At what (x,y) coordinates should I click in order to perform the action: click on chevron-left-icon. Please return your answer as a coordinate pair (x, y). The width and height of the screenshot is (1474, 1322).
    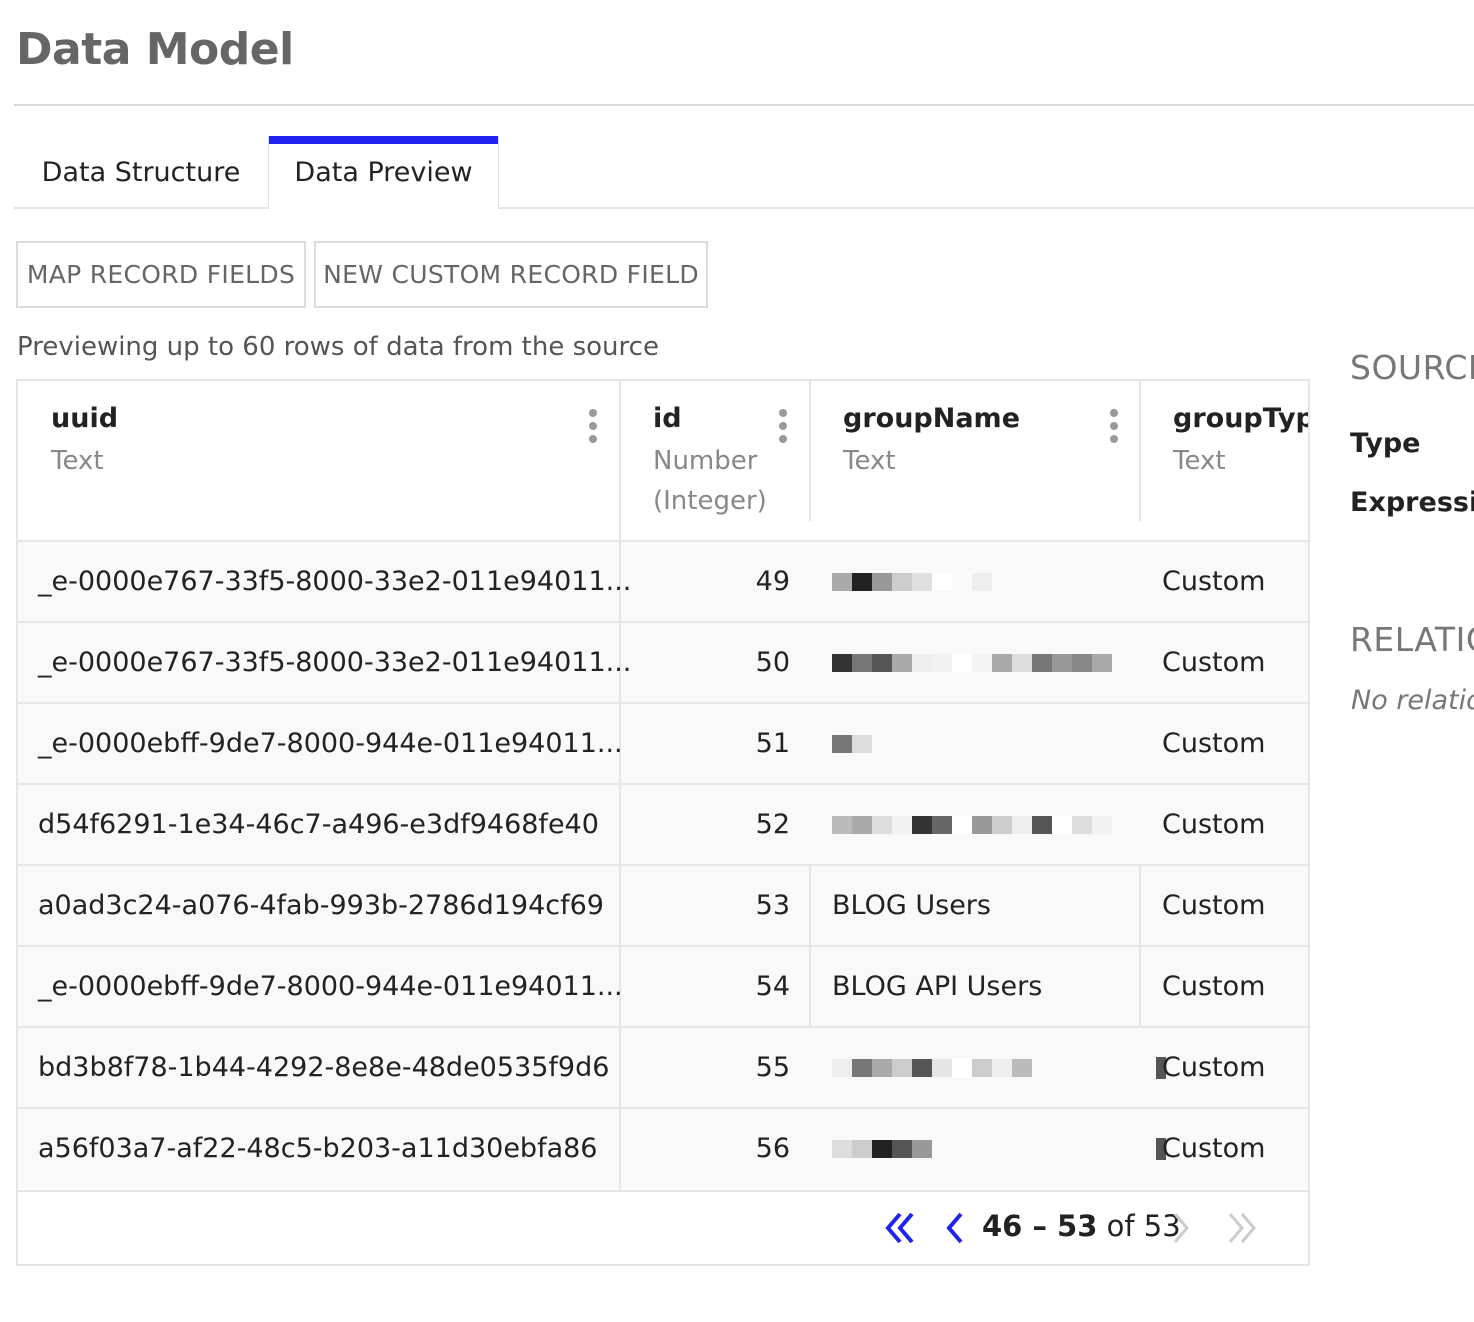
    Looking at the image, I should click on (956, 1228).